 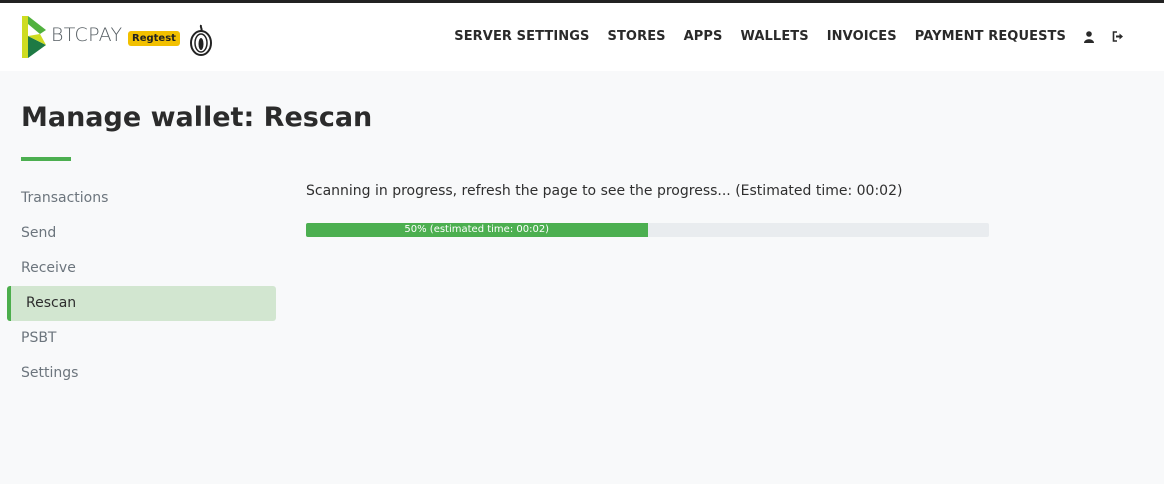 What do you see at coordinates (34, 37) in the screenshot?
I see `btcpay-logo-icon` at bounding box center [34, 37].